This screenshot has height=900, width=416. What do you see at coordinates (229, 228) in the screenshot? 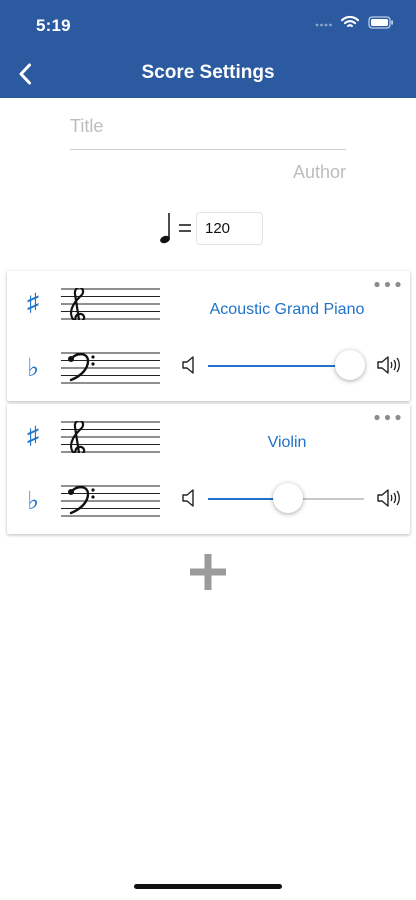
I see `tempo-input: 120` at bounding box center [229, 228].